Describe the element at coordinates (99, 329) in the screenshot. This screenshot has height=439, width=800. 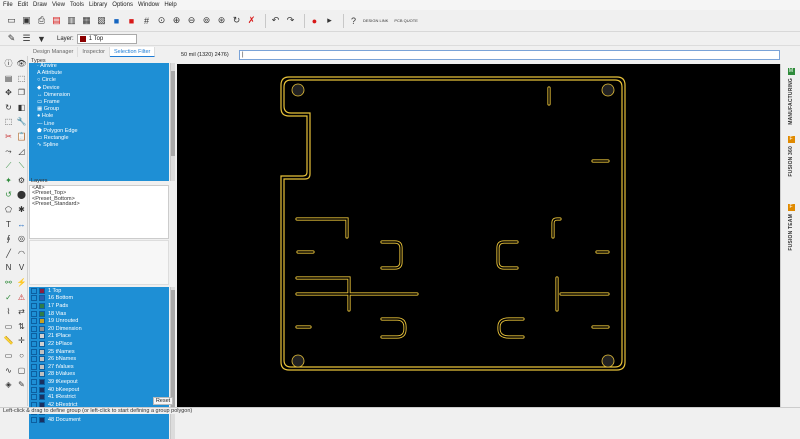
I see `layer-row: 20 Dimension` at that location.